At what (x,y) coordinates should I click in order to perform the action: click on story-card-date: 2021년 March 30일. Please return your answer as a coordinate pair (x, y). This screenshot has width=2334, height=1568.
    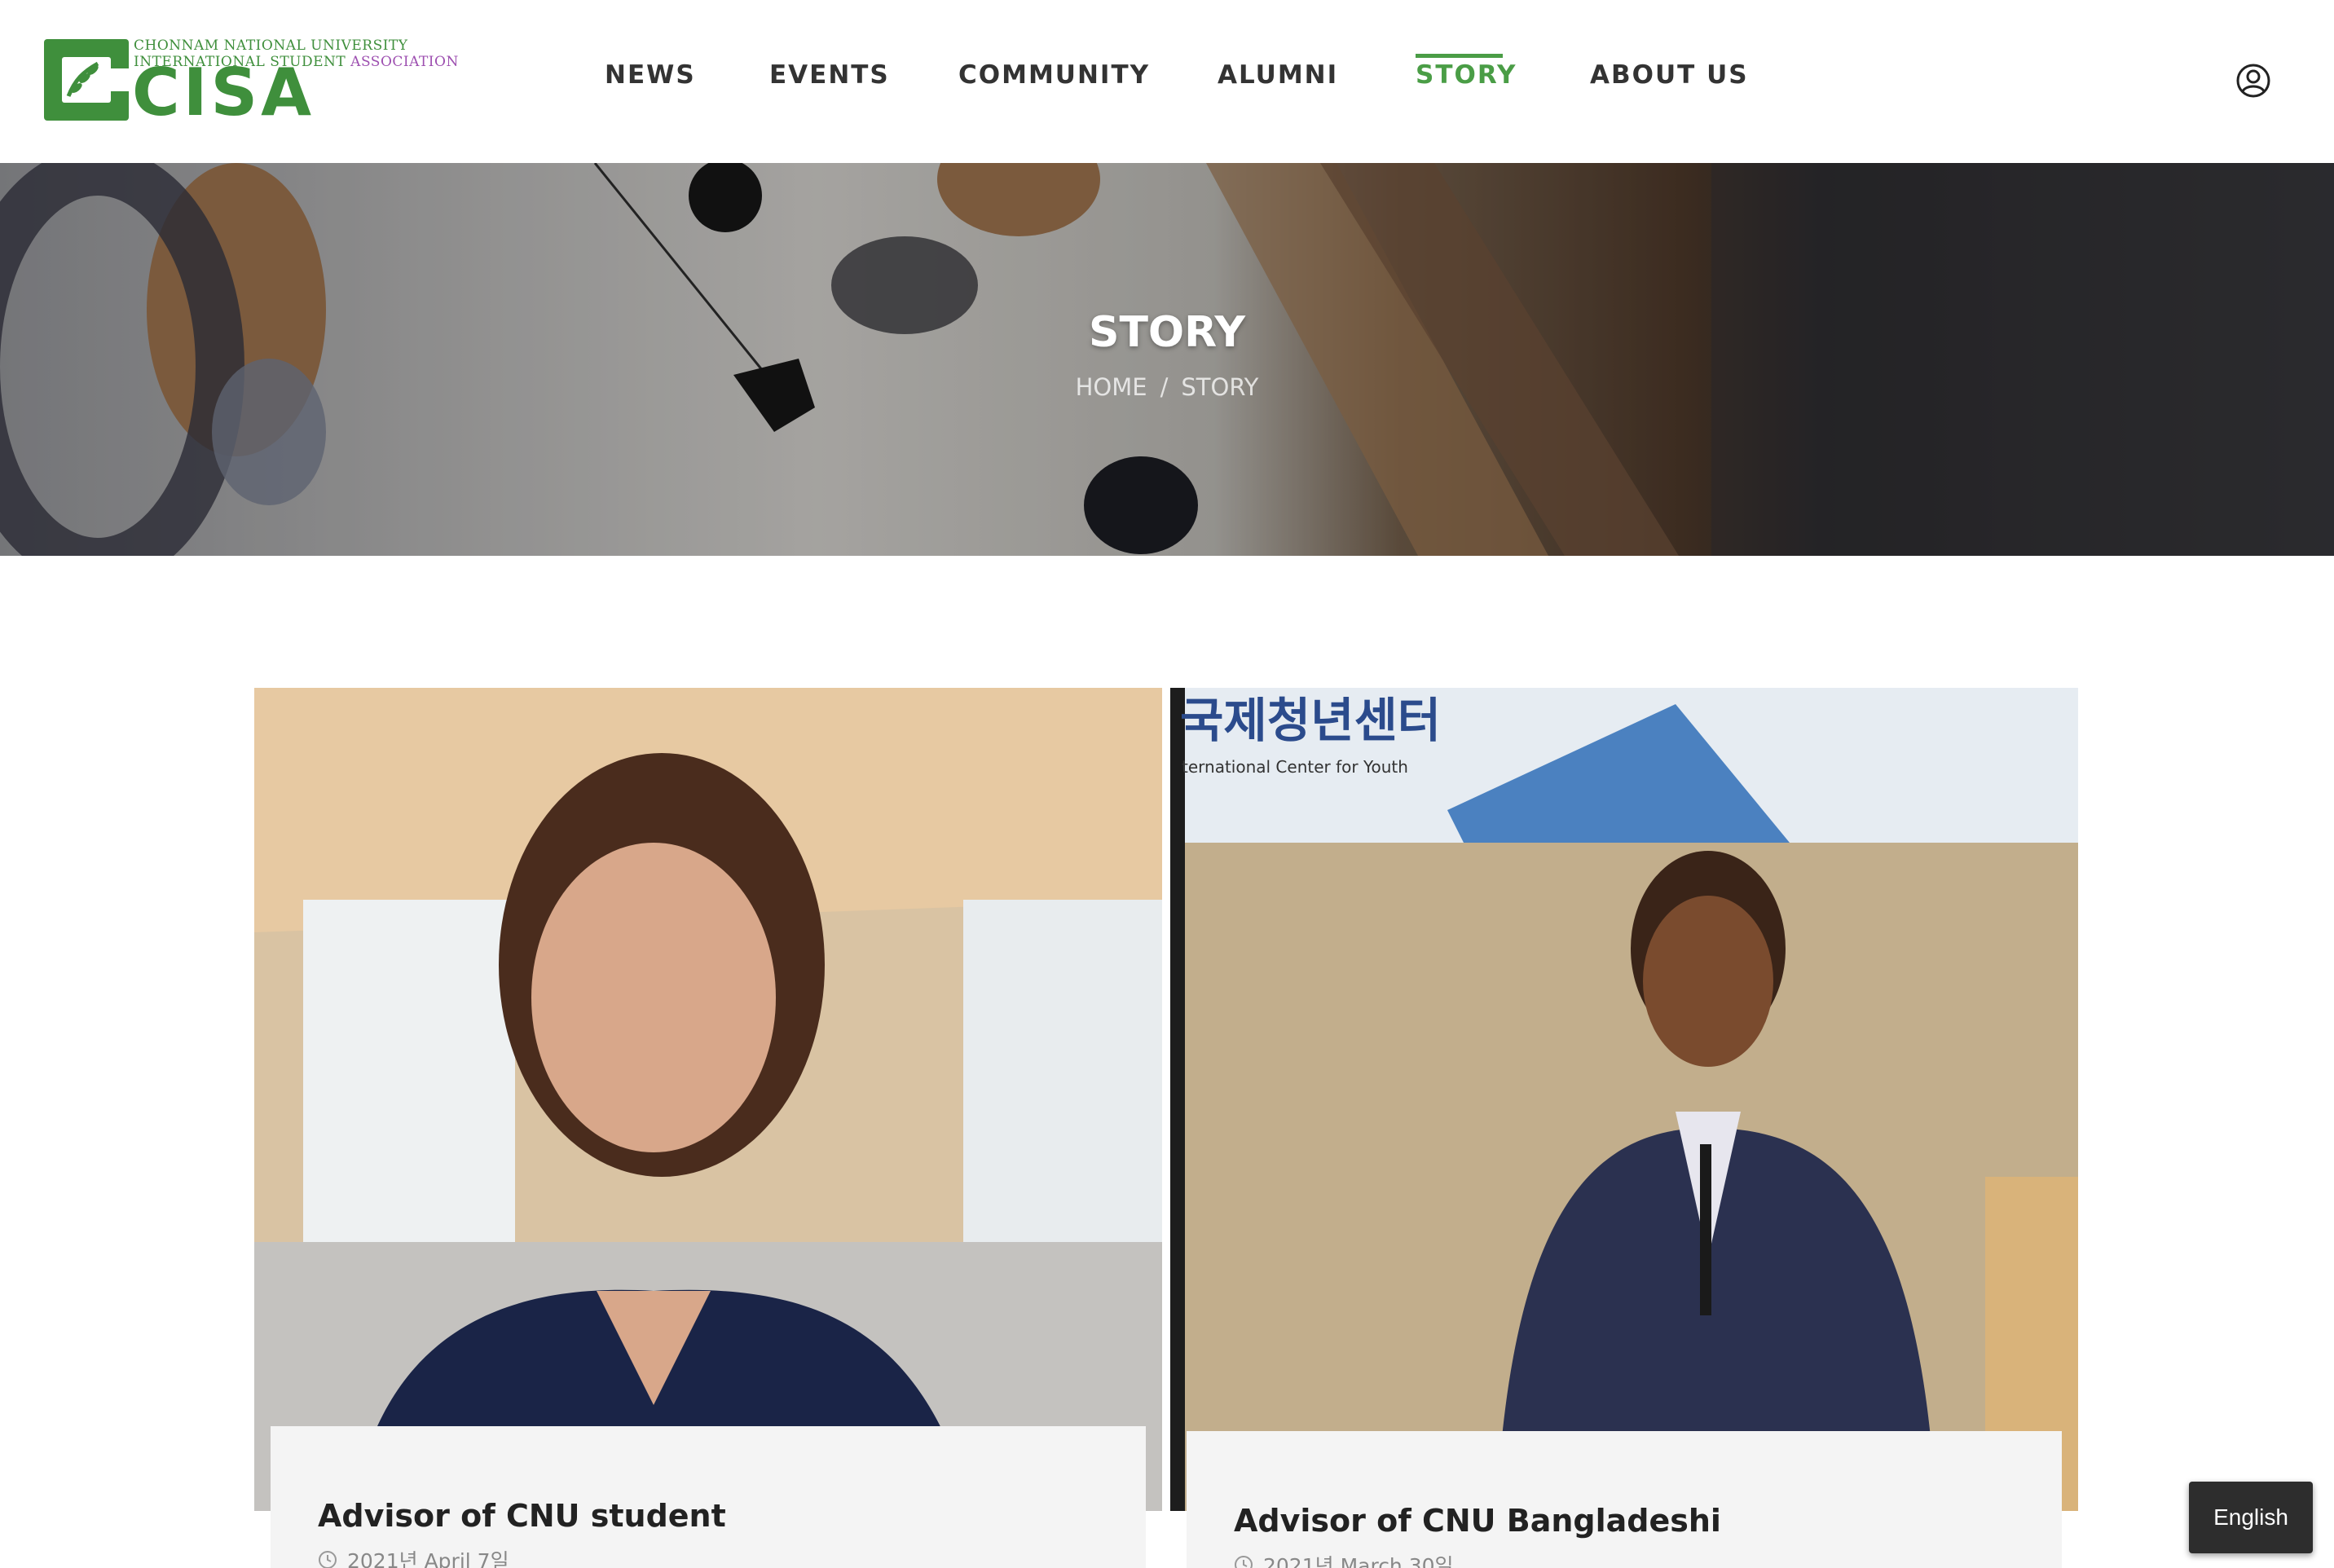
    Looking at the image, I should click on (1344, 1559).